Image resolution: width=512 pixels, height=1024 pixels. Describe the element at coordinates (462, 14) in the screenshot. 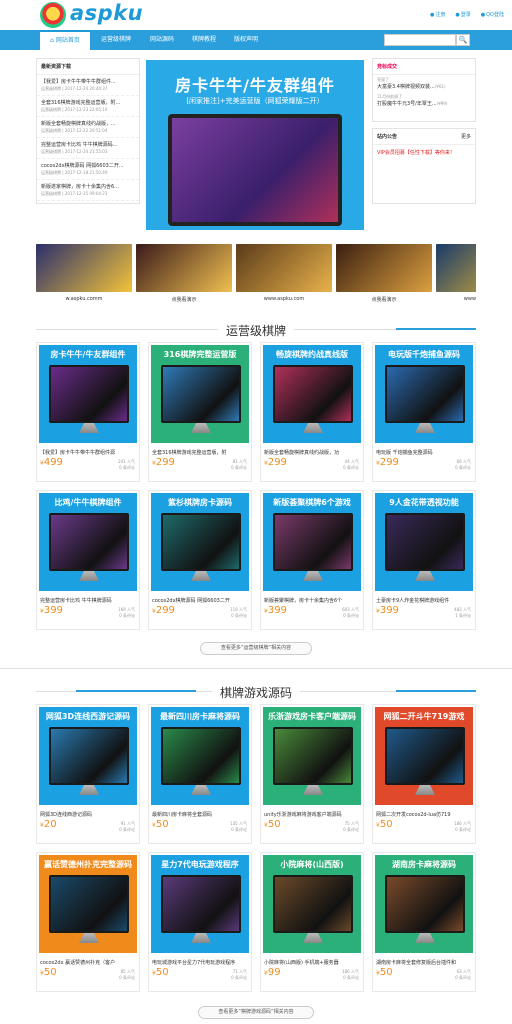

I see `login-link: ●登录` at that location.